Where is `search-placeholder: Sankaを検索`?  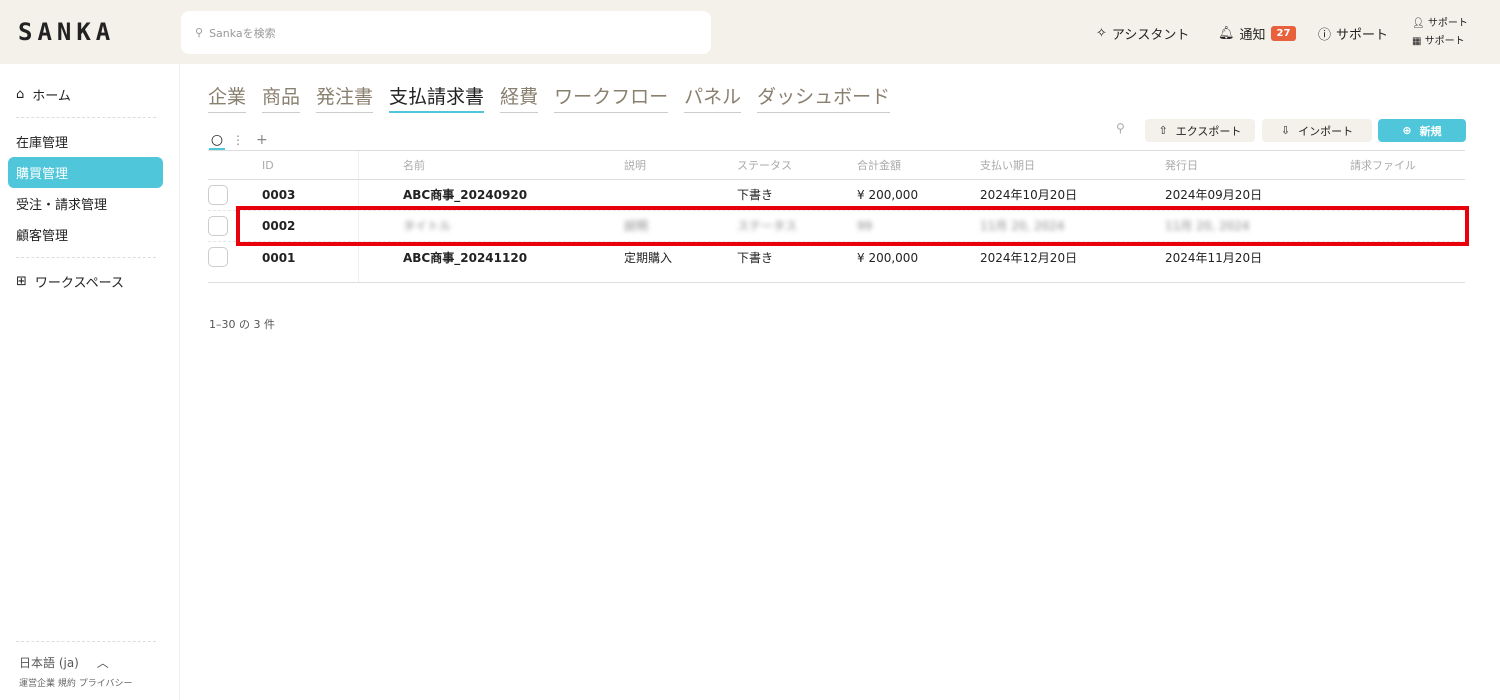 search-placeholder: Sankaを検索 is located at coordinates (242, 33).